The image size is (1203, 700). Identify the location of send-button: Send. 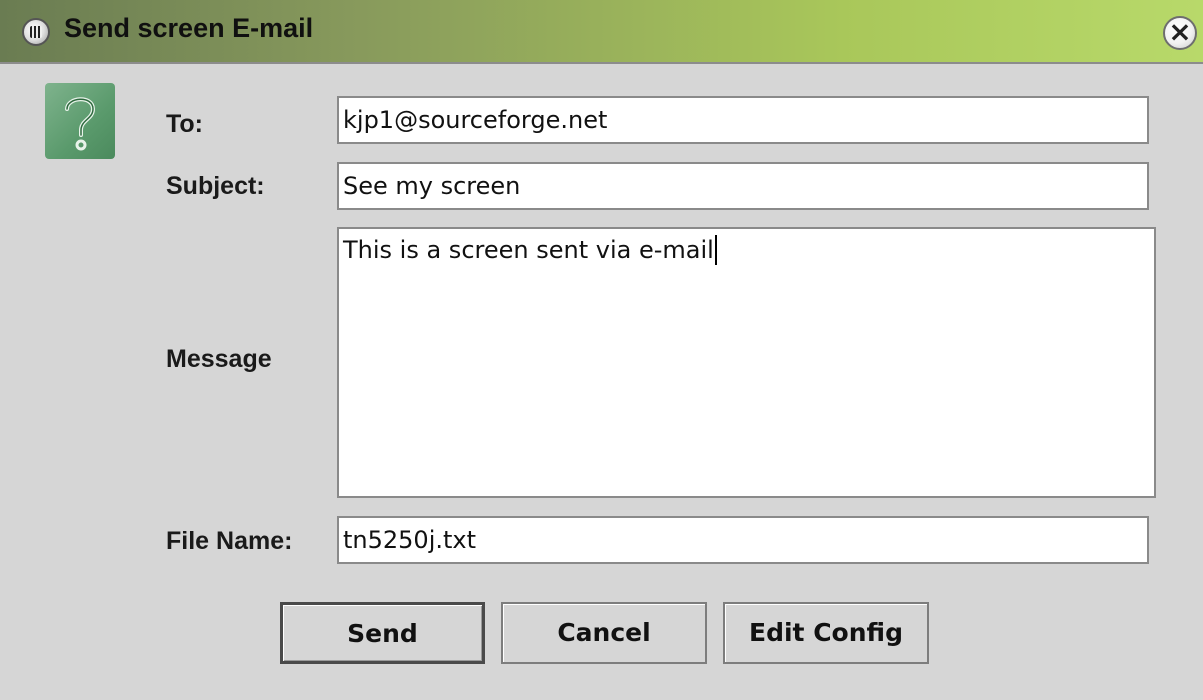
(382, 633).